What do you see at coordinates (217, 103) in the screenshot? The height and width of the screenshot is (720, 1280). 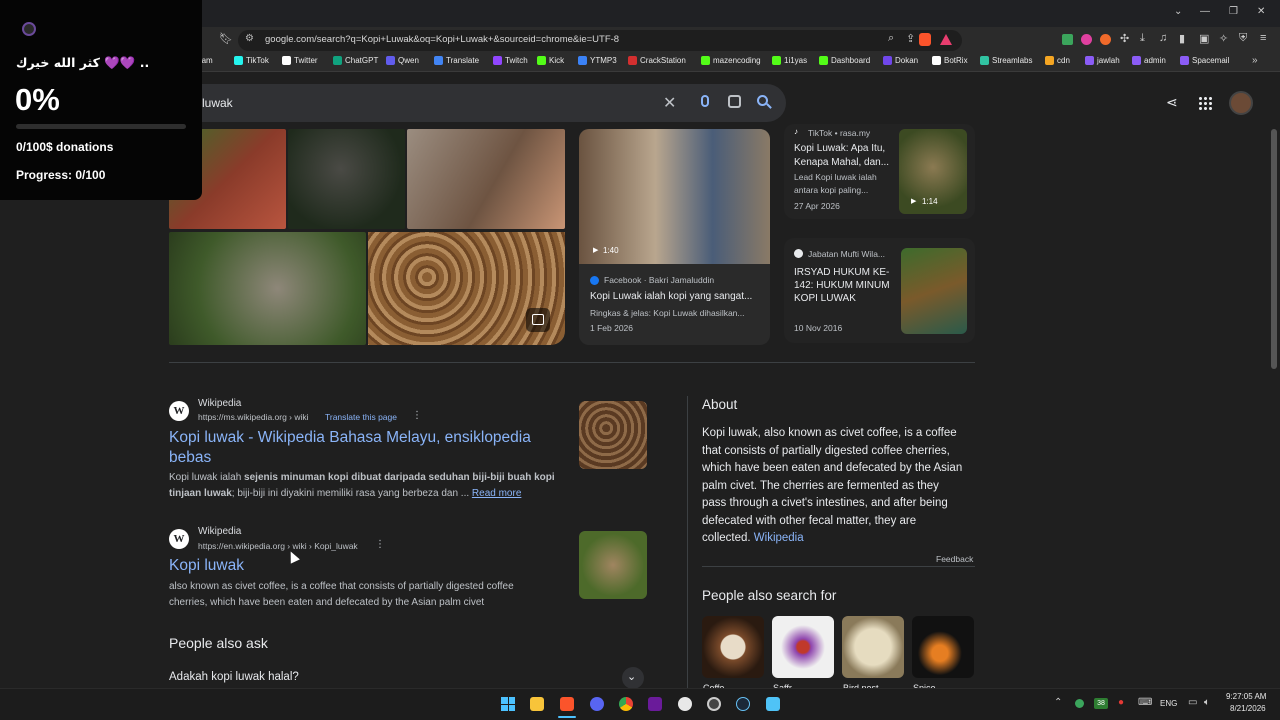 I see `search-input: luwak` at bounding box center [217, 103].